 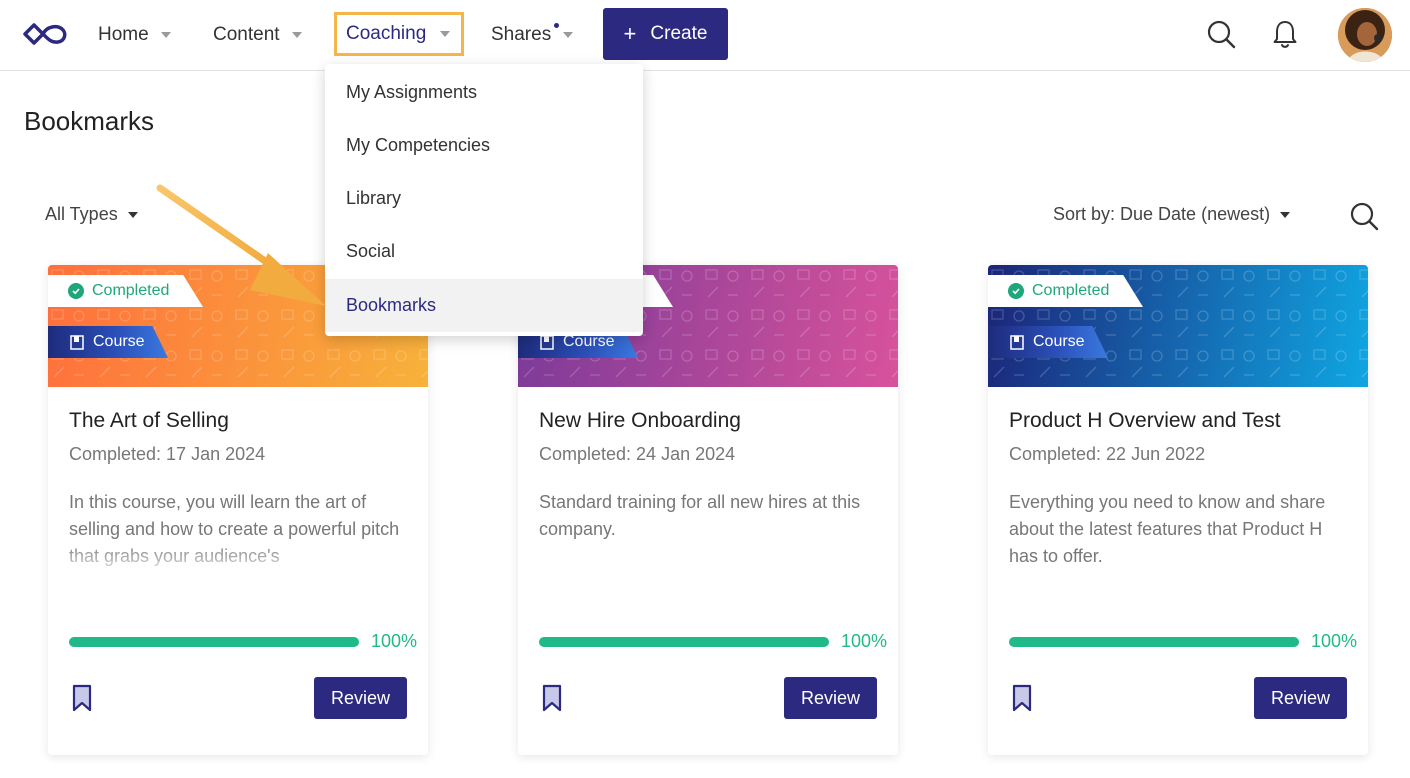 What do you see at coordinates (484, 305) in the screenshot?
I see `menu-item-bookmarks: Bookmarks` at bounding box center [484, 305].